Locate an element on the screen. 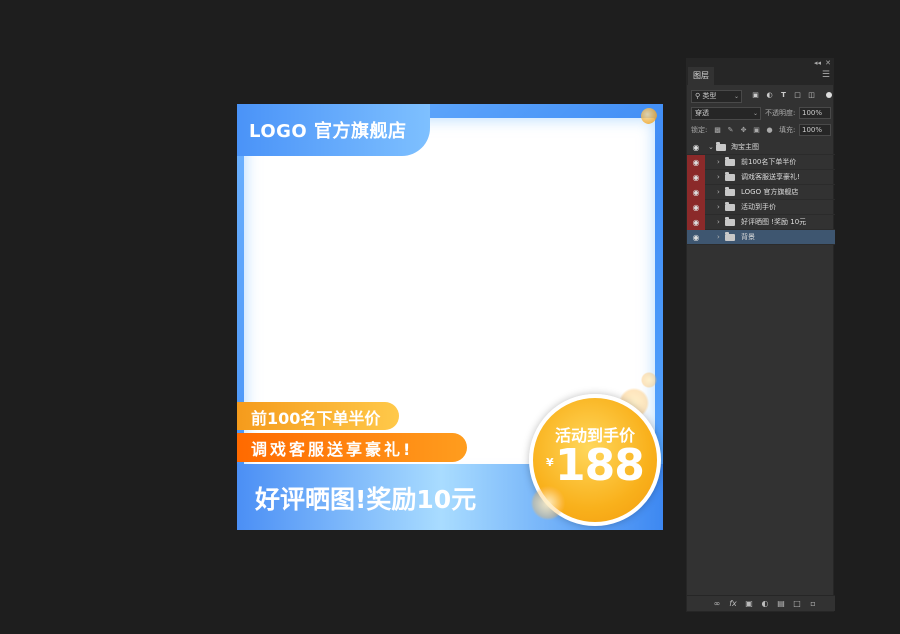  close-icon: ✕ is located at coordinates (828, 63).